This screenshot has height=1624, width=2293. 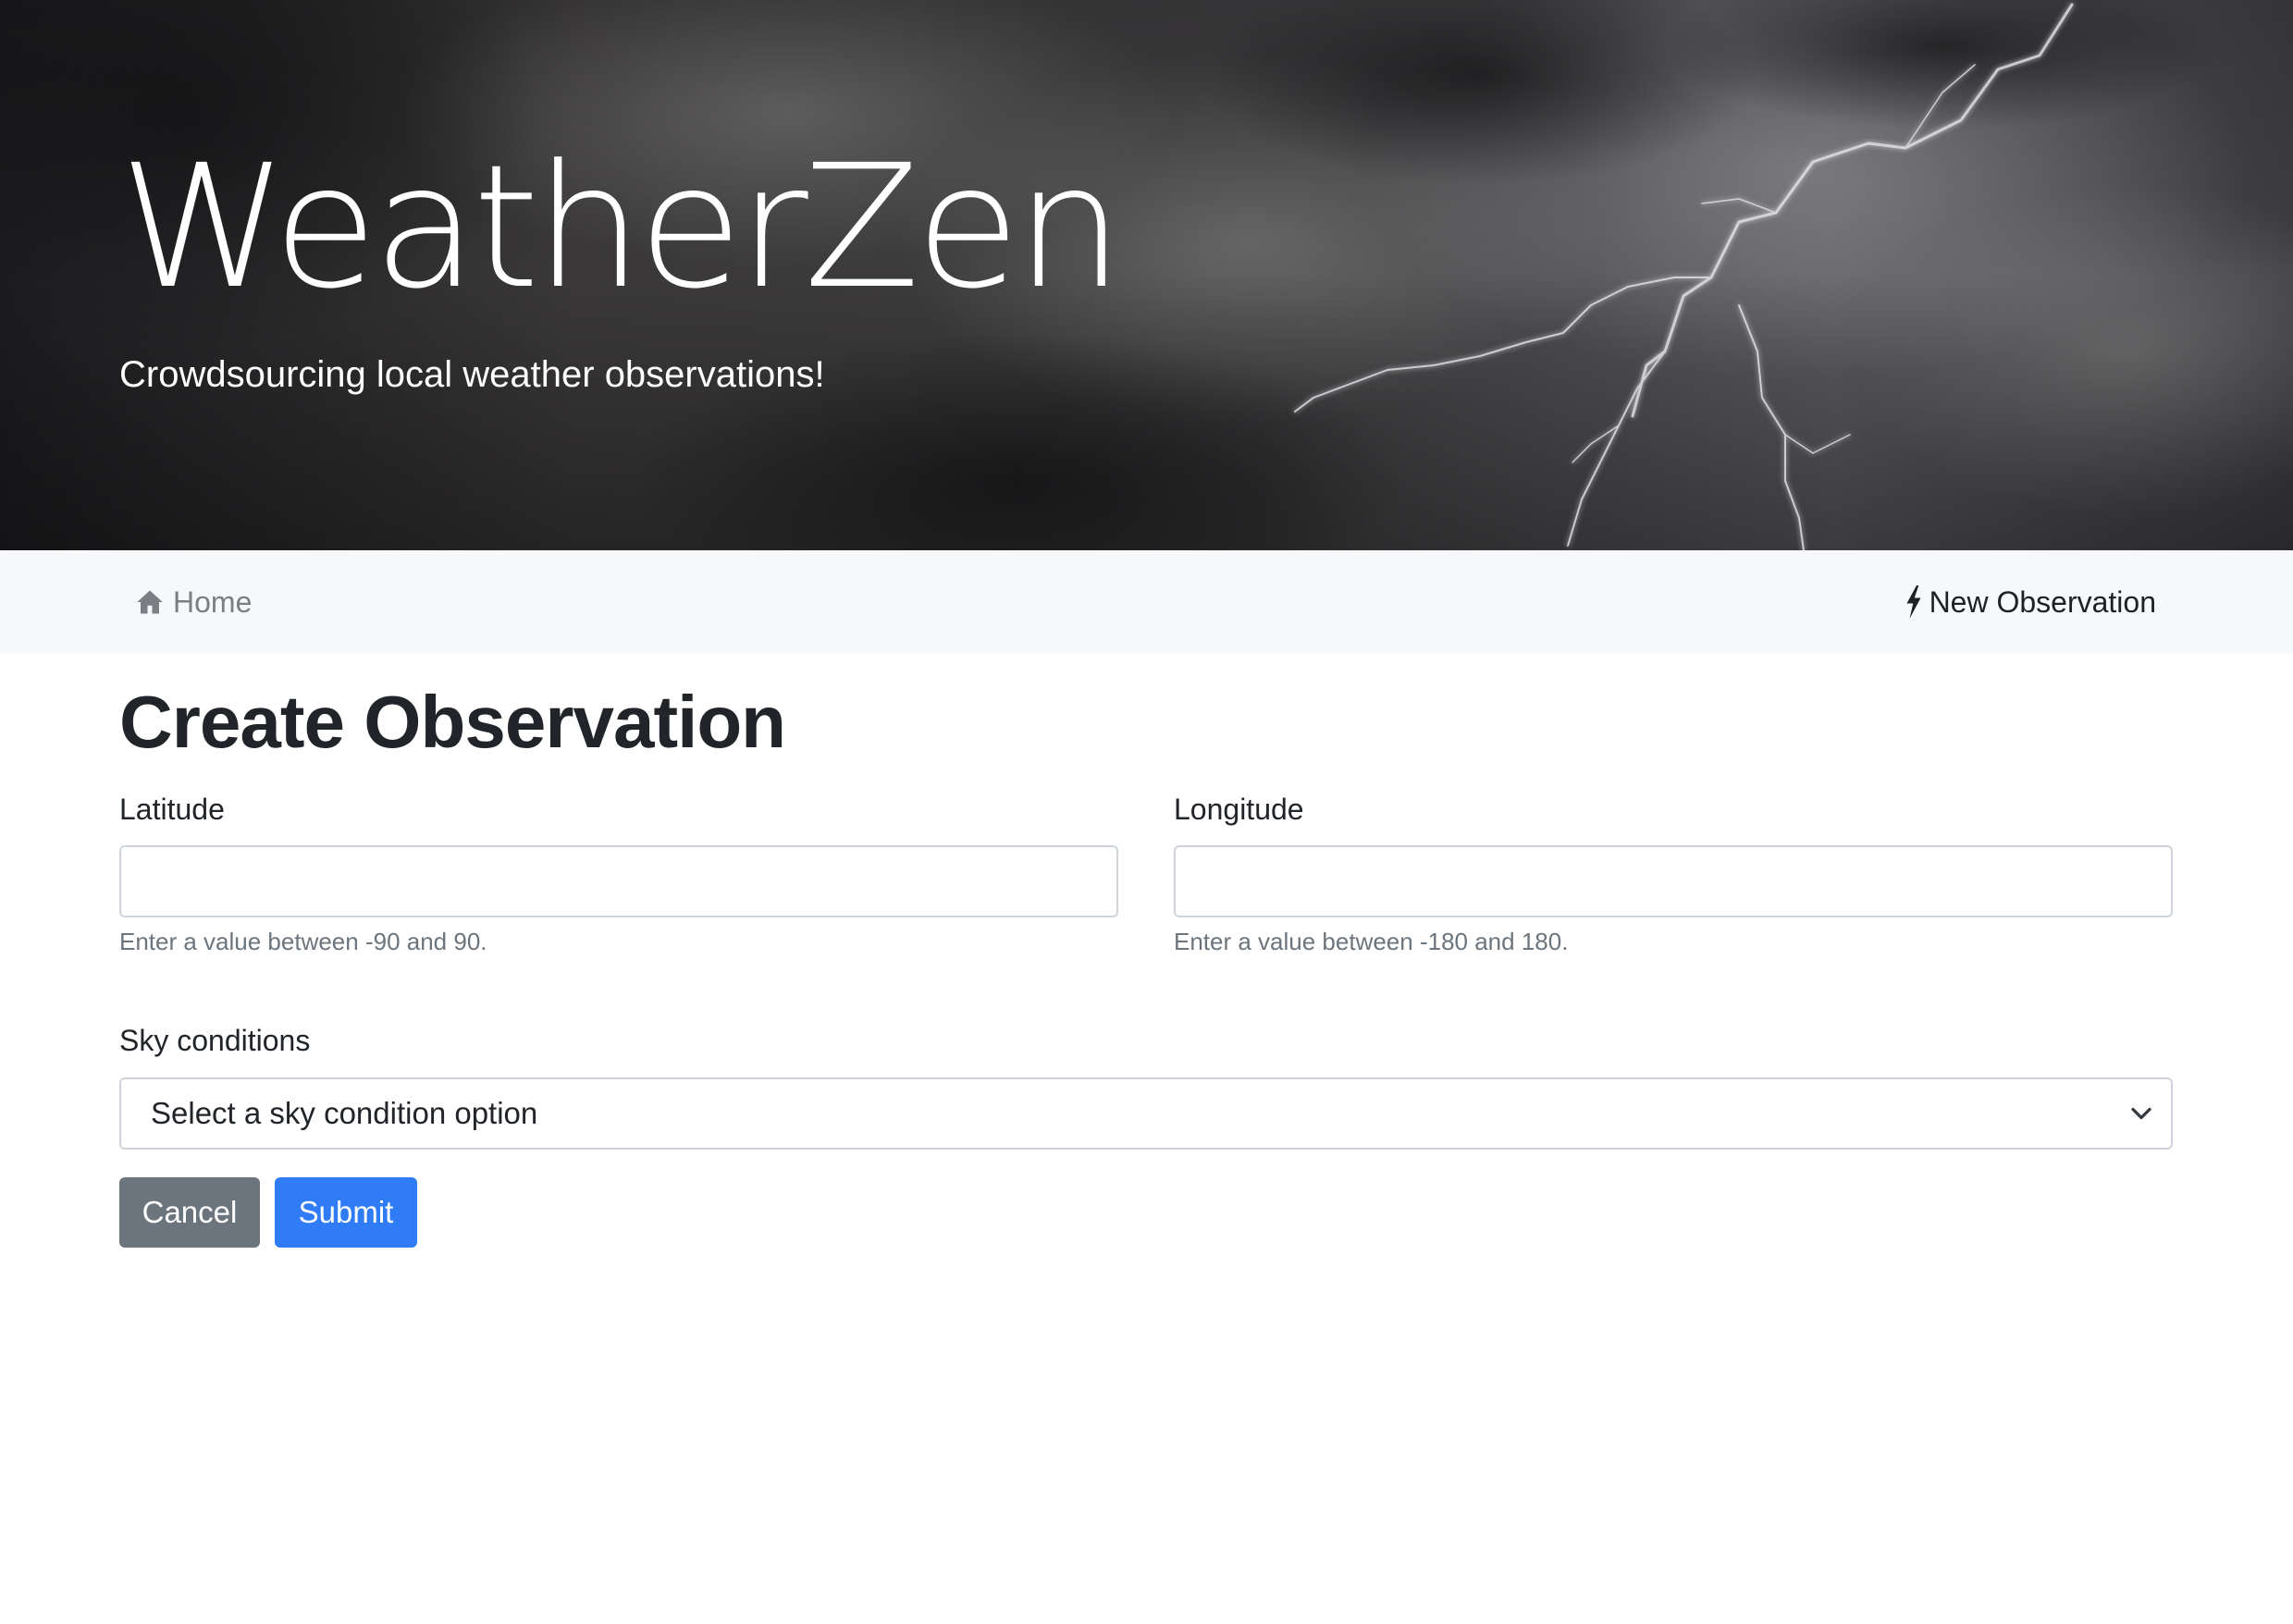 I want to click on latitude-help-text: Enter a value between -90 and 90., so click(x=303, y=941).